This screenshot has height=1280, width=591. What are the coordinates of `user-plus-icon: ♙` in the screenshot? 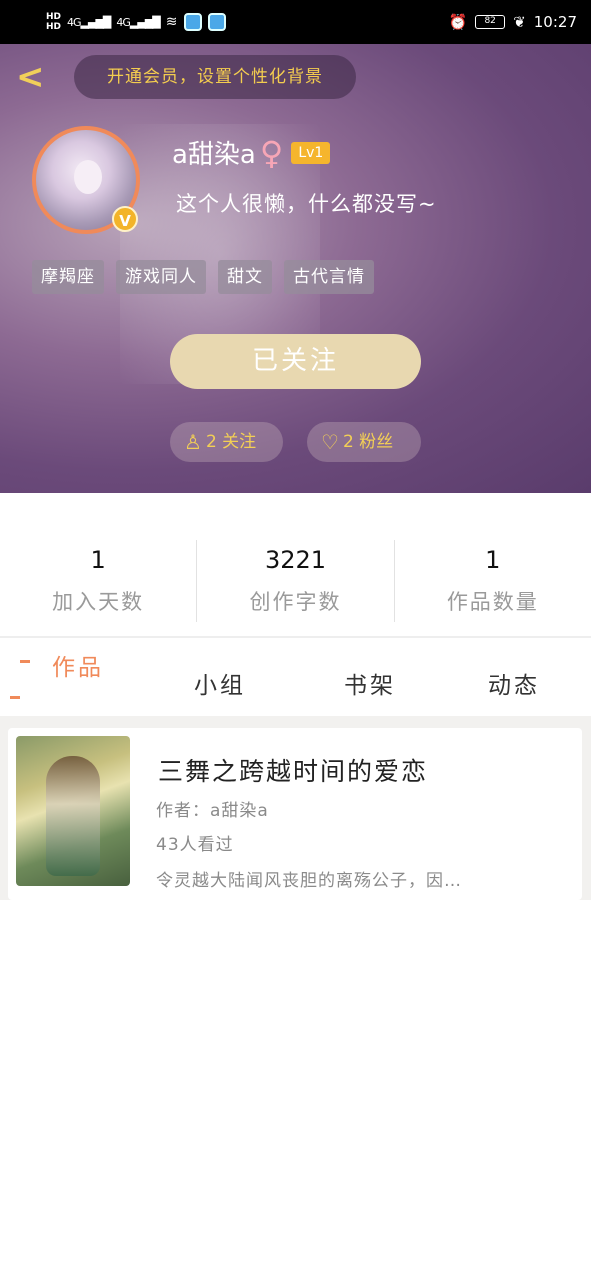 It's located at (193, 442).